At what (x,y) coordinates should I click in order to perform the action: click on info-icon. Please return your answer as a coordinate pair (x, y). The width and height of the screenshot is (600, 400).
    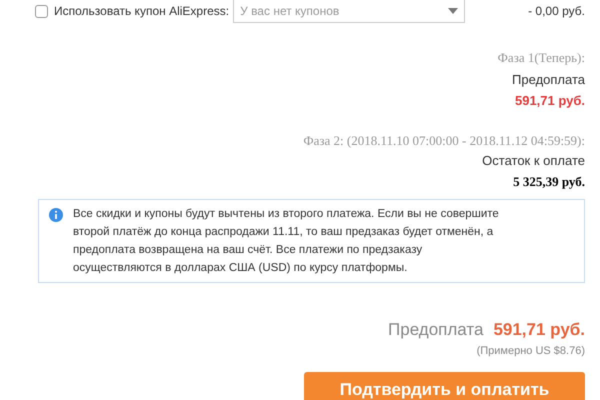
    Looking at the image, I should click on (56, 215).